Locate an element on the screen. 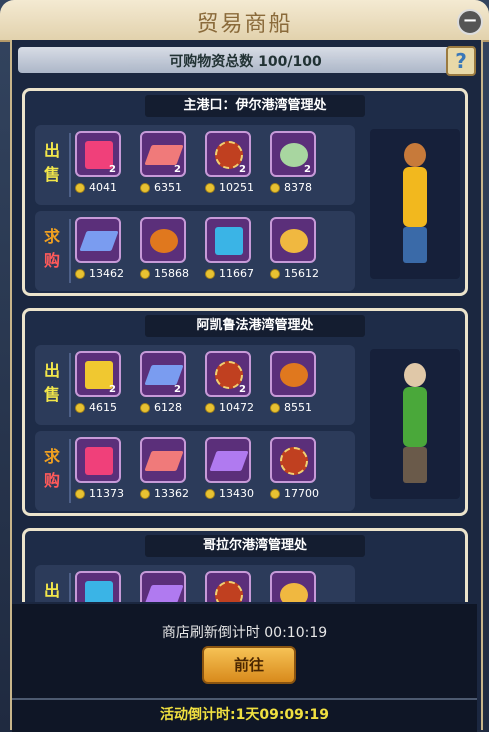  item-slot: 11667 is located at coordinates (230, 254).